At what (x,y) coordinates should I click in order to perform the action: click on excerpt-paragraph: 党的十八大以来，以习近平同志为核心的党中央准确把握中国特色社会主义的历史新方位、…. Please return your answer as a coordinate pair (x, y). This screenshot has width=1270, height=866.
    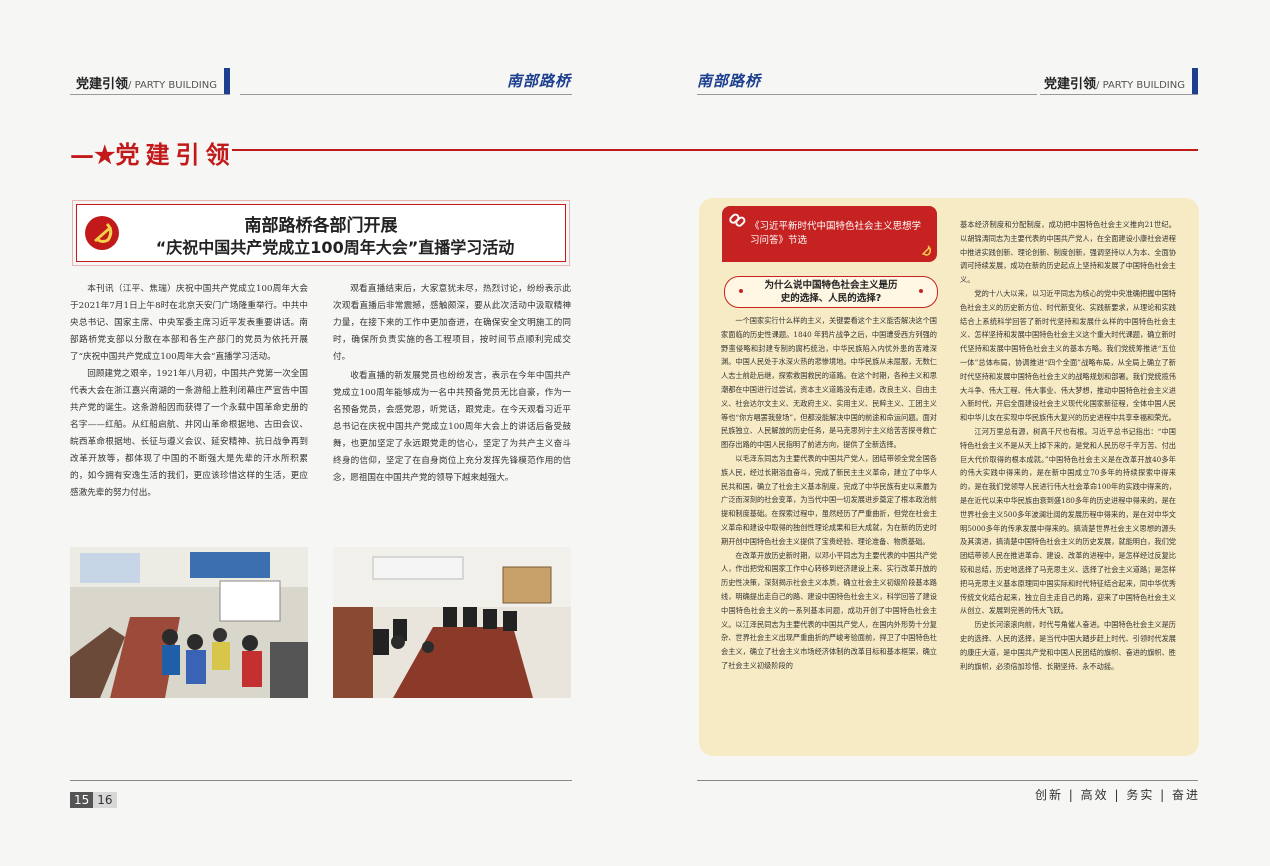
    Looking at the image, I should click on (1068, 355).